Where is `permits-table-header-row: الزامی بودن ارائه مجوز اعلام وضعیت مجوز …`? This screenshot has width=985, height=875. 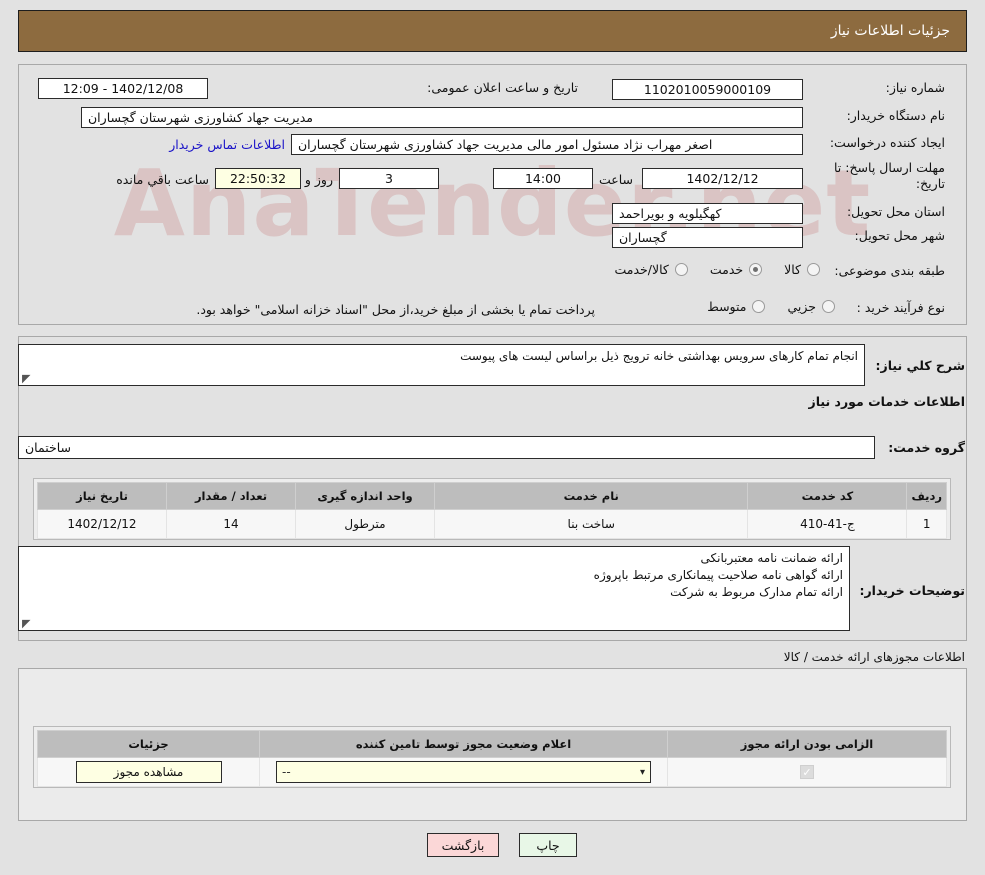 permits-table-header-row: الزامی بودن ارائه مجوز اعلام وضعیت مجوز … is located at coordinates (492, 744).